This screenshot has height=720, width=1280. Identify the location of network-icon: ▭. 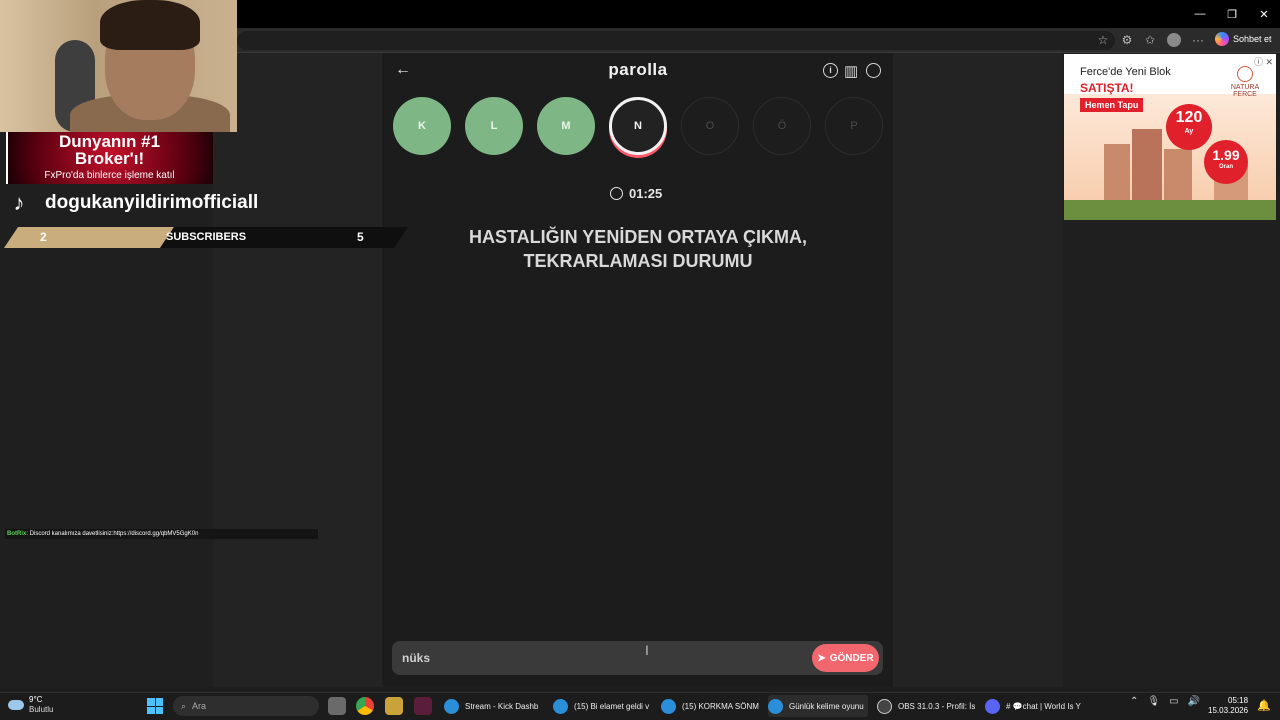
(1173, 701).